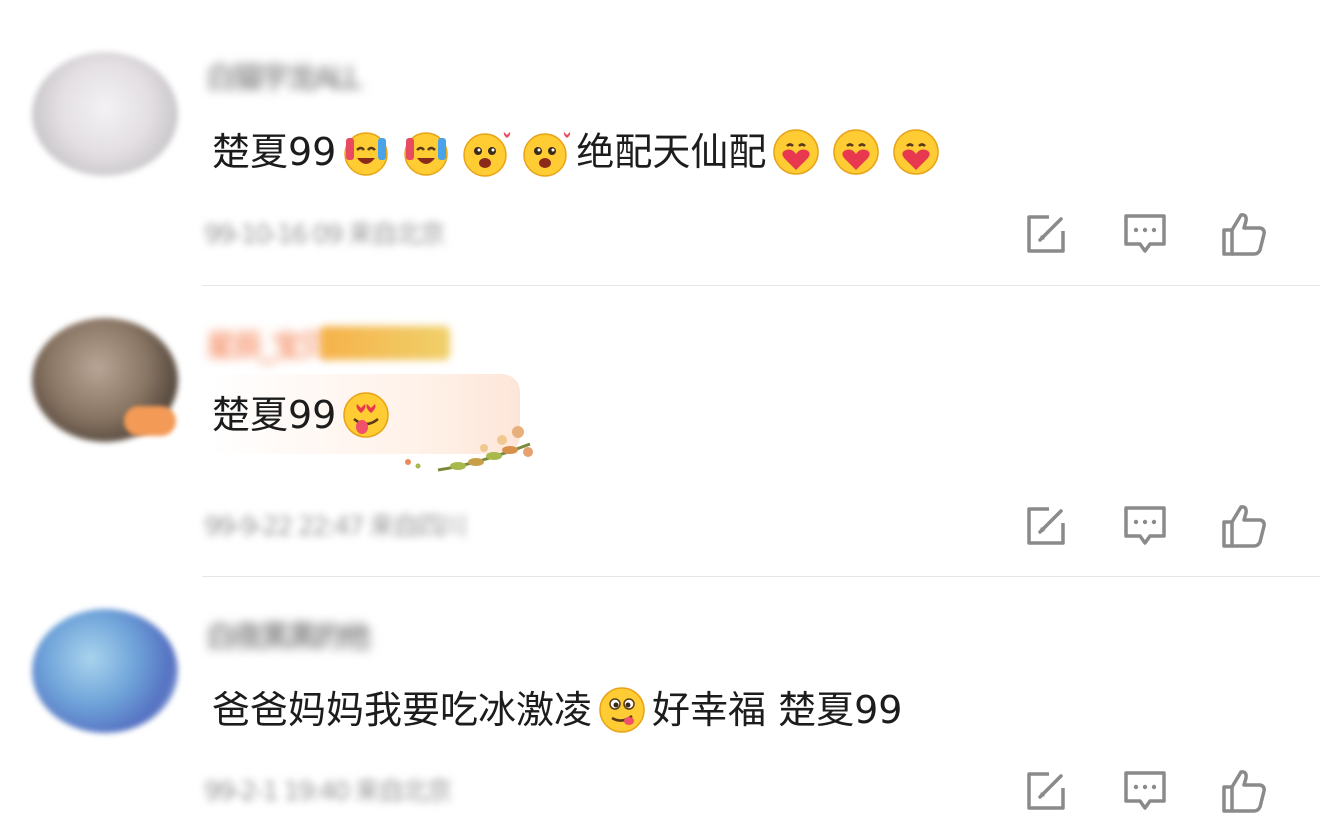  I want to click on yummy-face-icon, so click(622, 710).